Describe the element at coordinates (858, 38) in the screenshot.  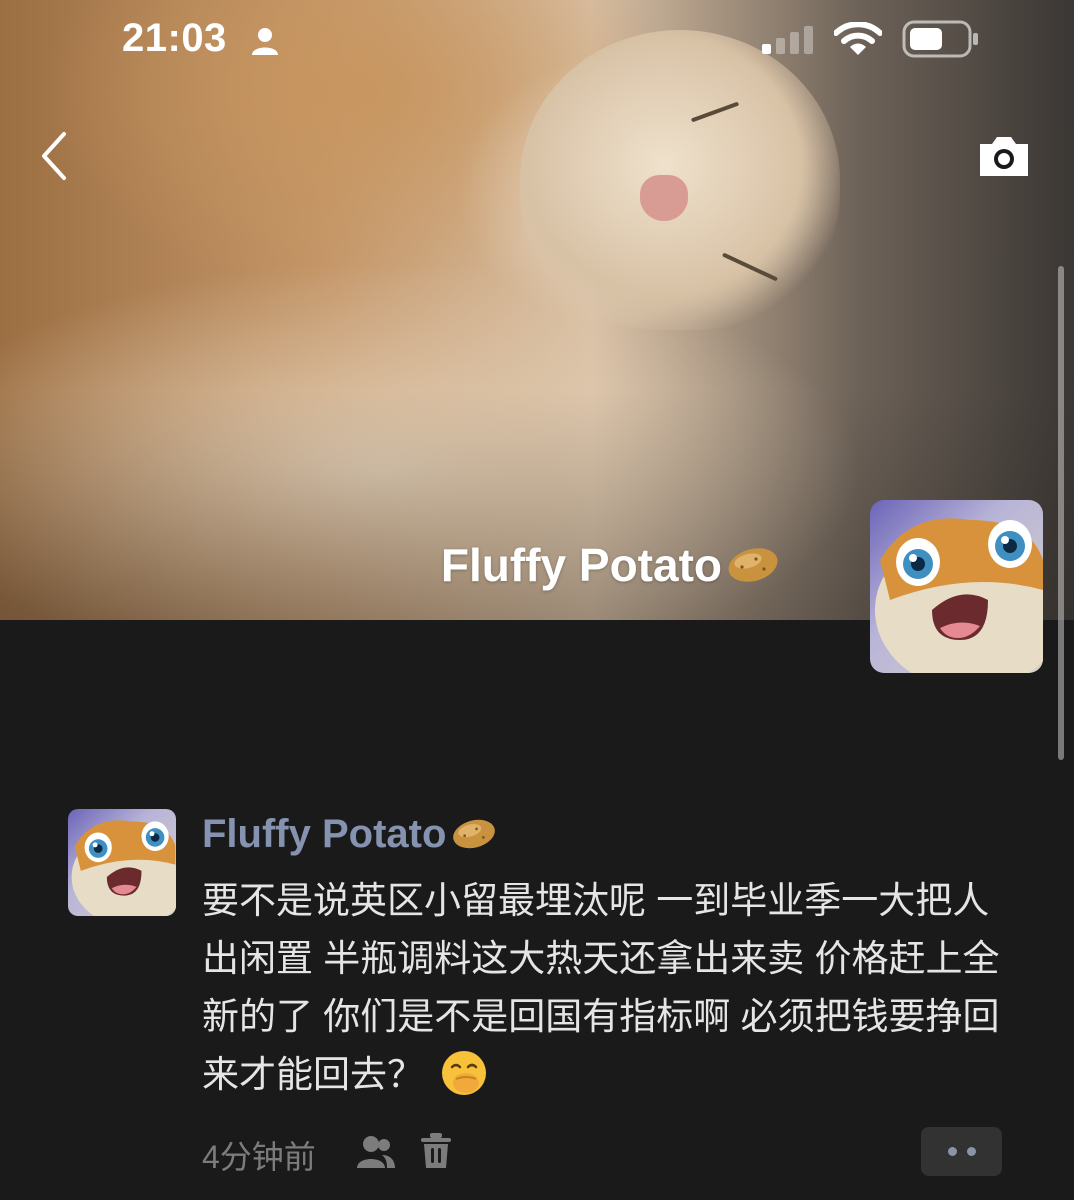
I see `wifi-icon` at that location.